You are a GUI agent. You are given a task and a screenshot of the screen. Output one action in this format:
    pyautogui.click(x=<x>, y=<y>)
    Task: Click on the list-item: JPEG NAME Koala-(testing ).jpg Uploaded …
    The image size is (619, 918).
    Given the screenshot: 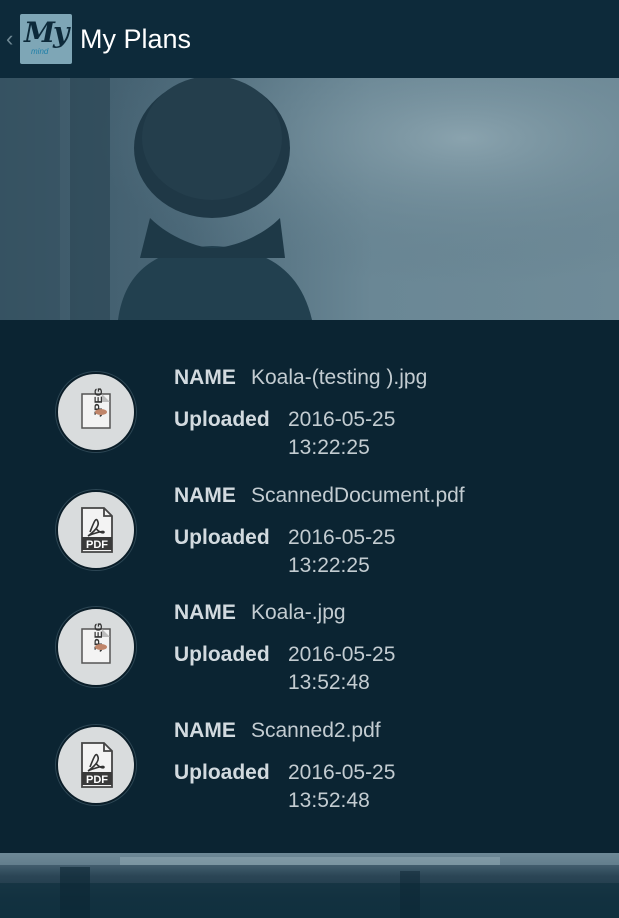 What is the action you would take?
    pyautogui.click(x=309, y=411)
    